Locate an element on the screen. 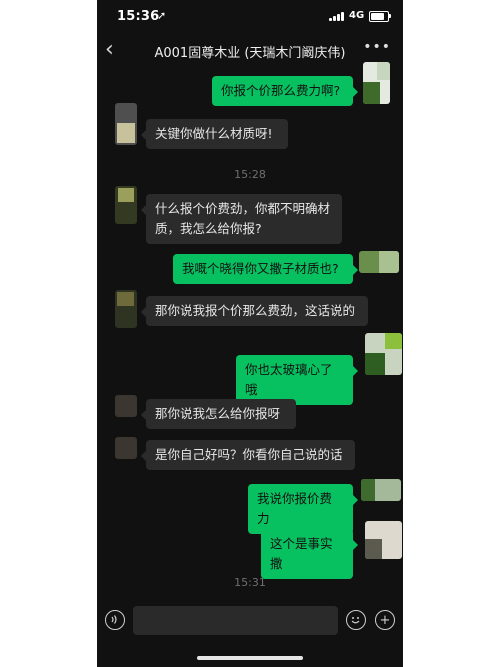 This screenshot has width=500, height=667. message-bubble-incoming: 什么报个价费劲，你都不明确材质，我怎么给你报? is located at coordinates (241, 219).